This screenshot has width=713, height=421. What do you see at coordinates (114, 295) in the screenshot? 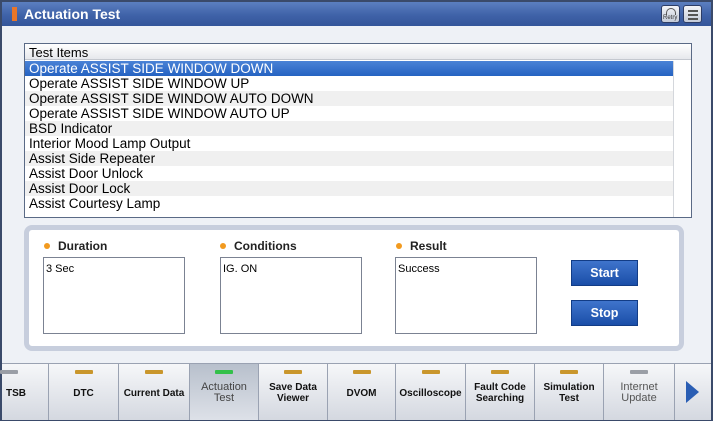
I see `duration-field: 3 Sec` at bounding box center [114, 295].